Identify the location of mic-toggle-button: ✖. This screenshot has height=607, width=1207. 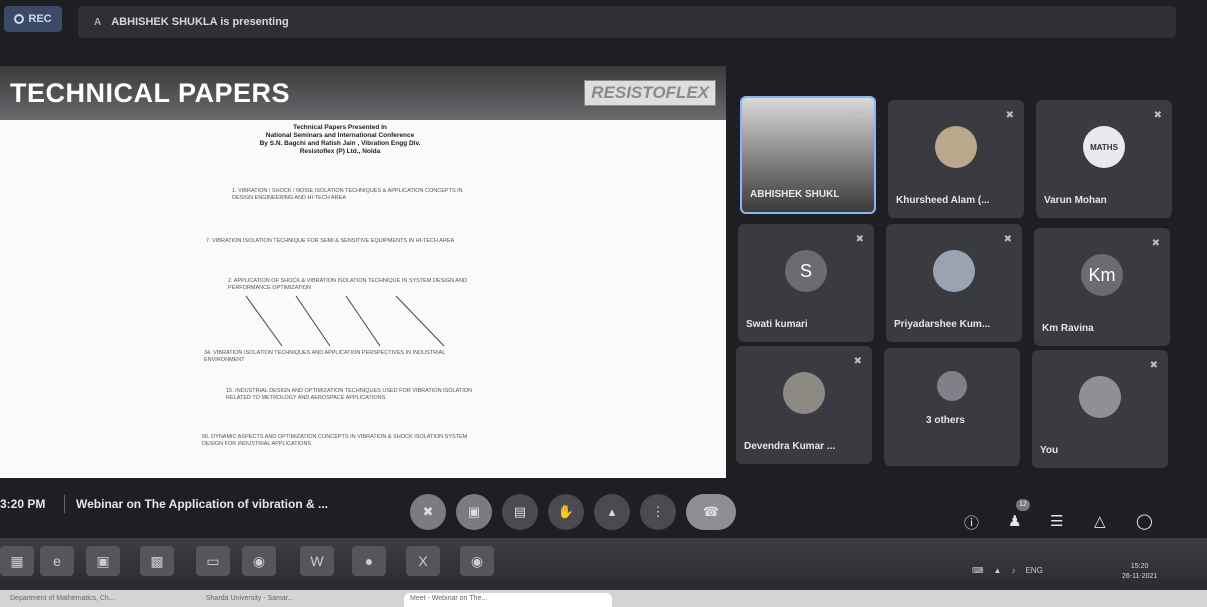
(428, 512).